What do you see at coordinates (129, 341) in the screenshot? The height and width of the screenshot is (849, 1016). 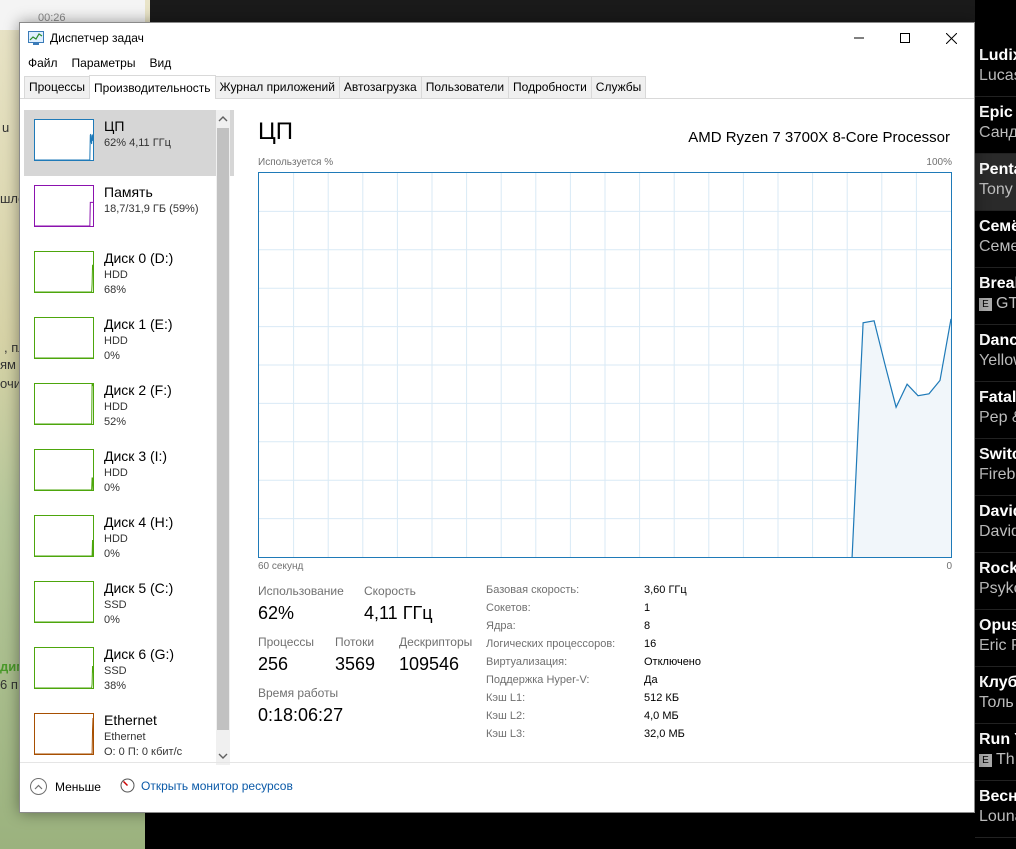 I see `sidebar-item: Диск 1 (E:) HDD 0%` at bounding box center [129, 341].